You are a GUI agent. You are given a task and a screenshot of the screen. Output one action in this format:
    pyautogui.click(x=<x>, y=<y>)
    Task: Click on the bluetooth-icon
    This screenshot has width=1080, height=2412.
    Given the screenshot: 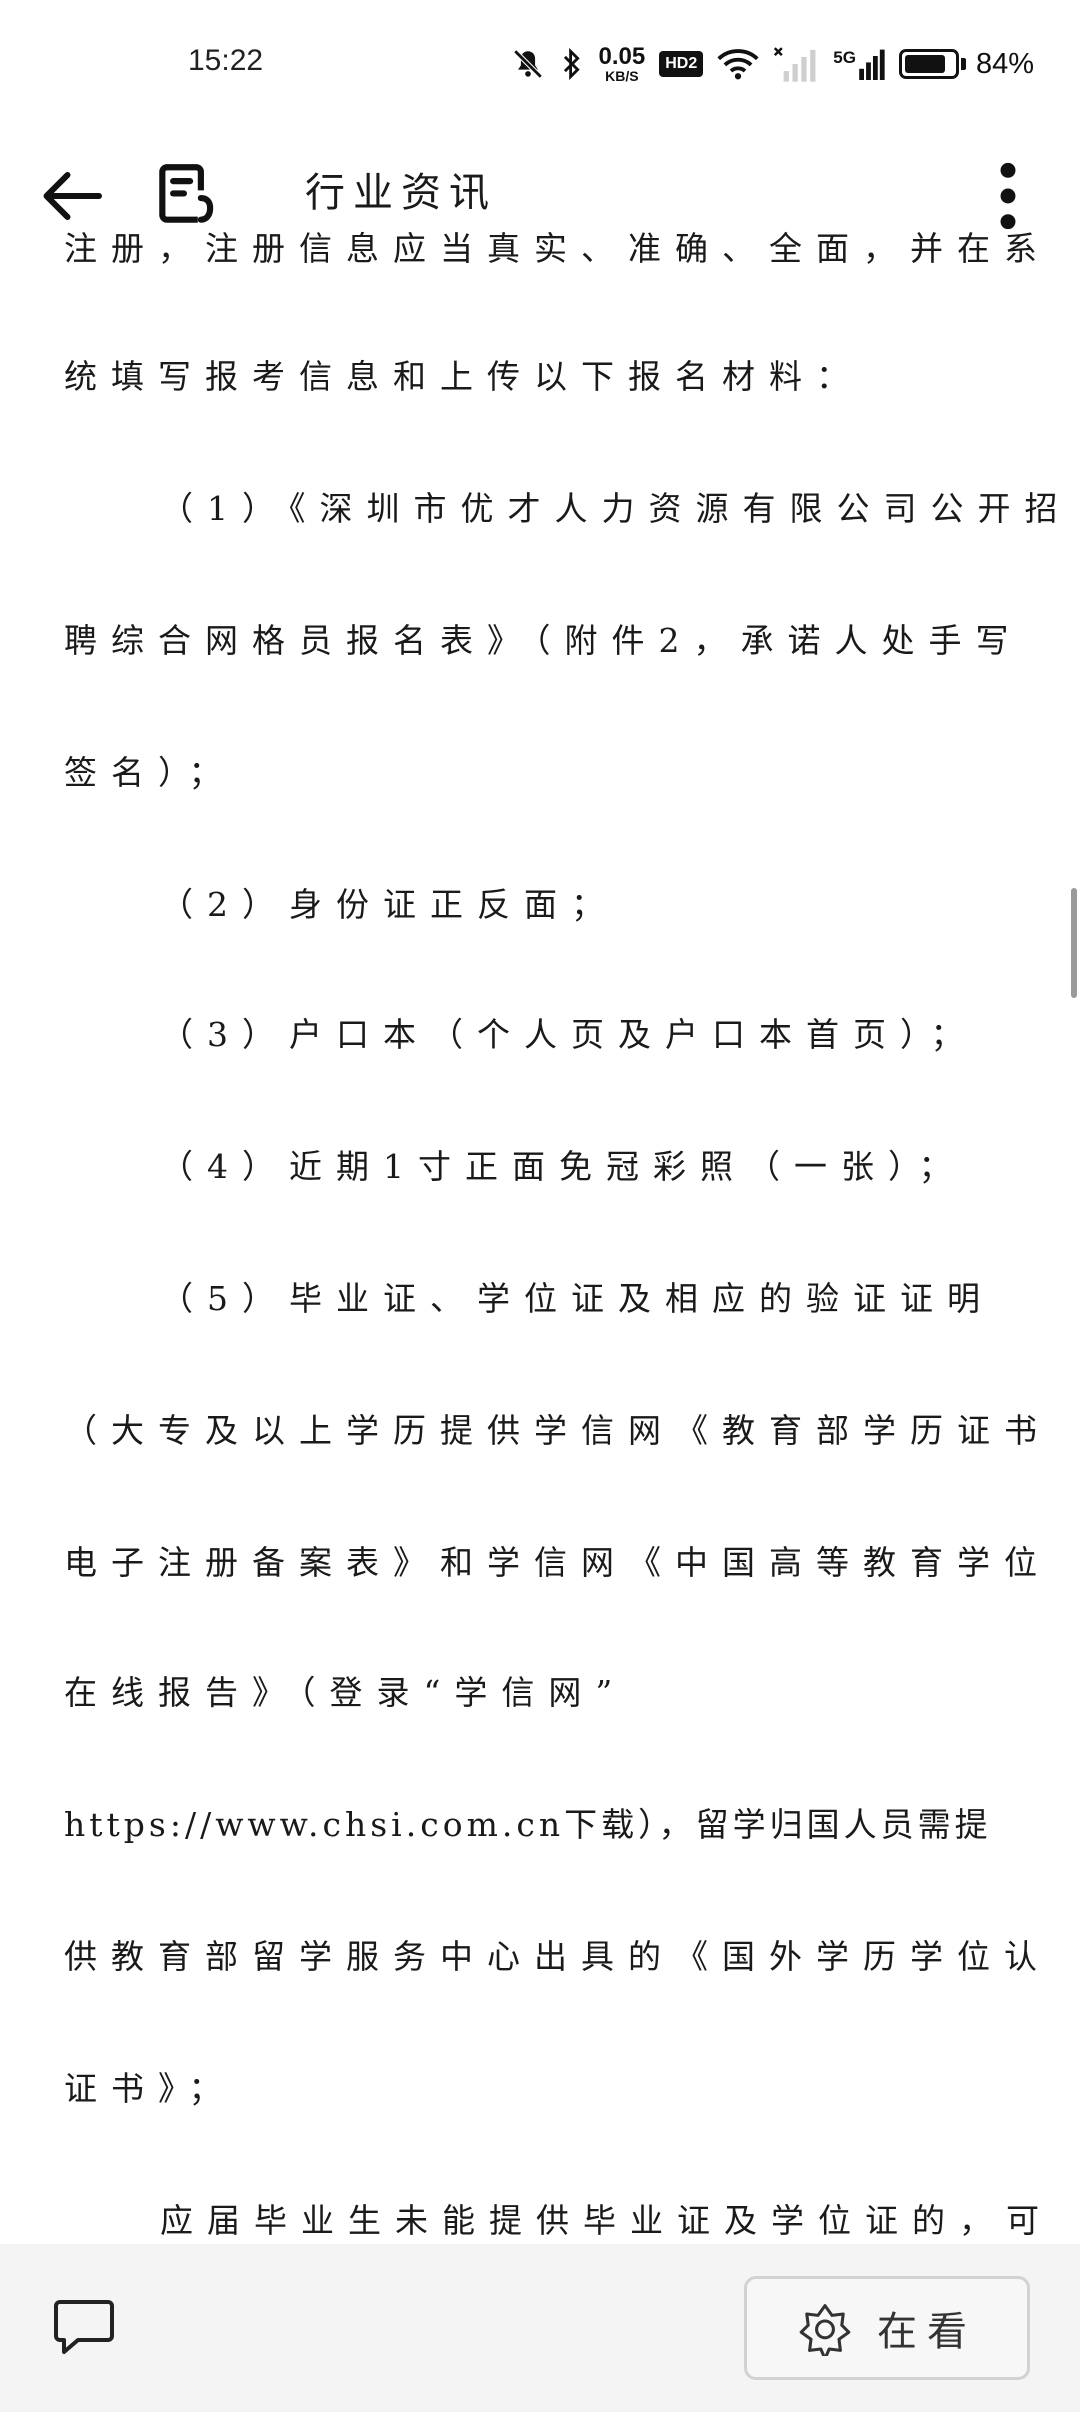 What is the action you would take?
    pyautogui.click(x=571, y=64)
    